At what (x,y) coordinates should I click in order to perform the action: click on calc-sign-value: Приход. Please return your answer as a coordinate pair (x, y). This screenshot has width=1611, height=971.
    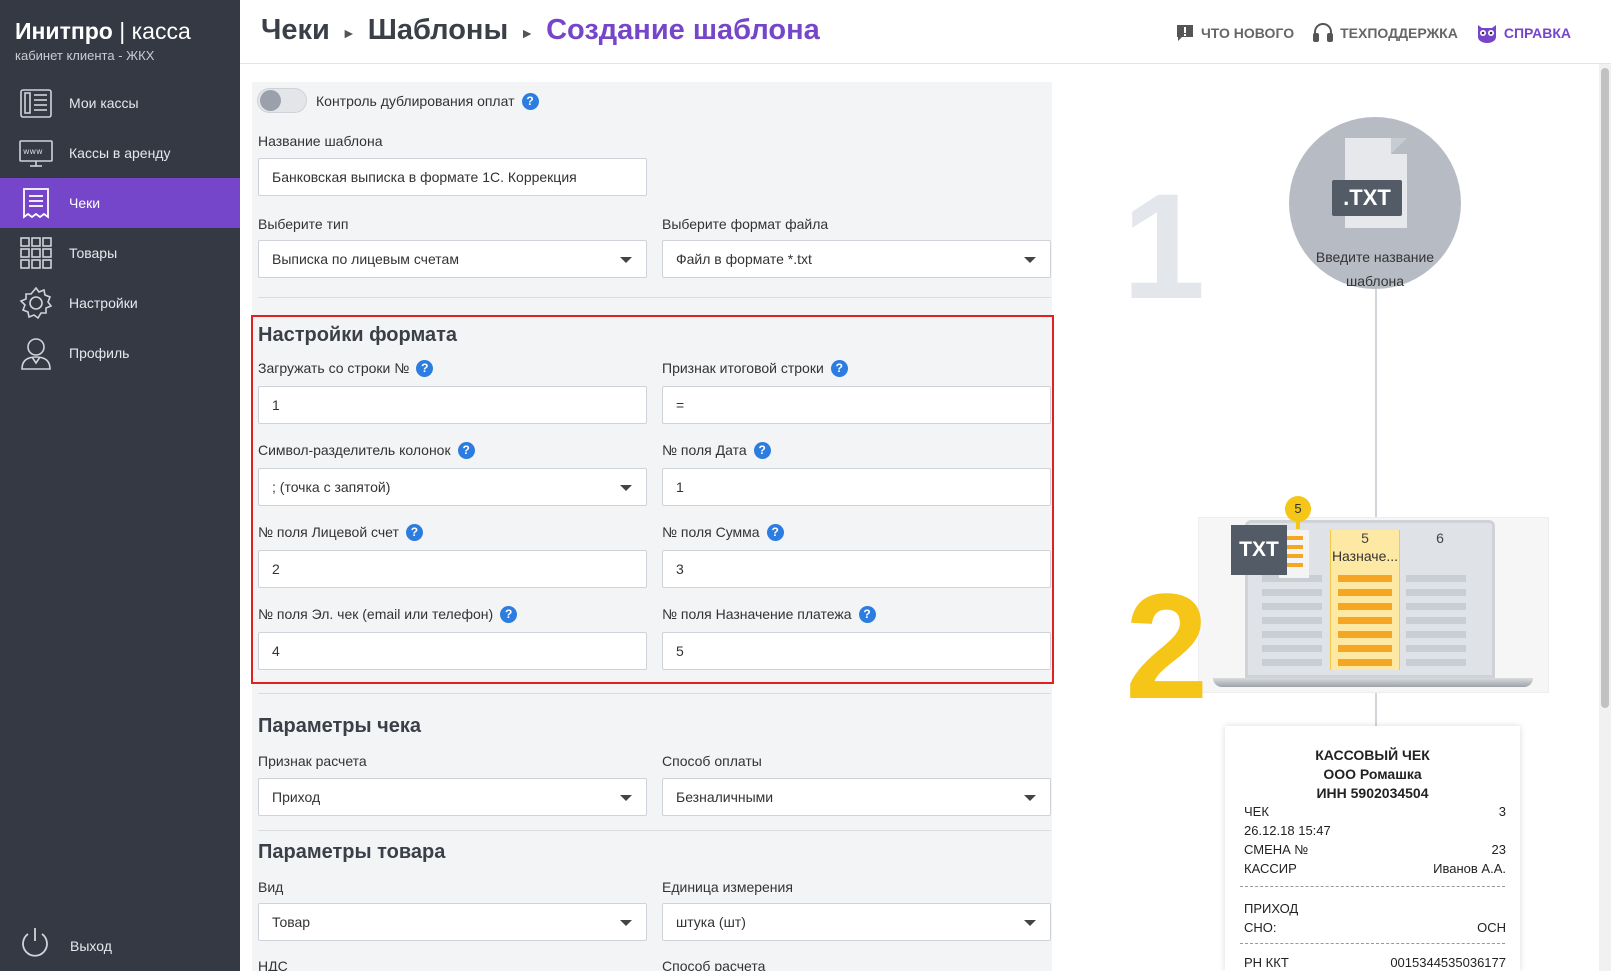
    Looking at the image, I should click on (296, 797).